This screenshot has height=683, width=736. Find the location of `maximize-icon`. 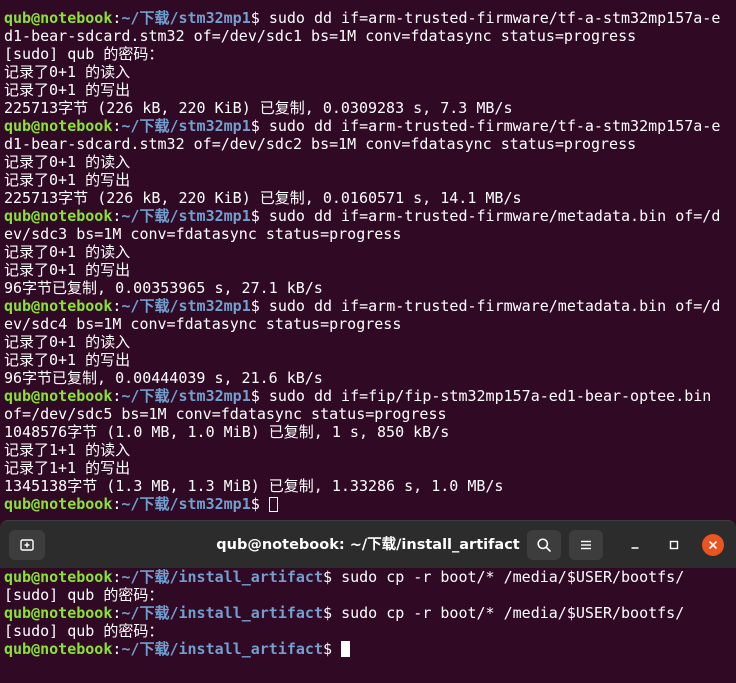

maximize-icon is located at coordinates (674, 545).